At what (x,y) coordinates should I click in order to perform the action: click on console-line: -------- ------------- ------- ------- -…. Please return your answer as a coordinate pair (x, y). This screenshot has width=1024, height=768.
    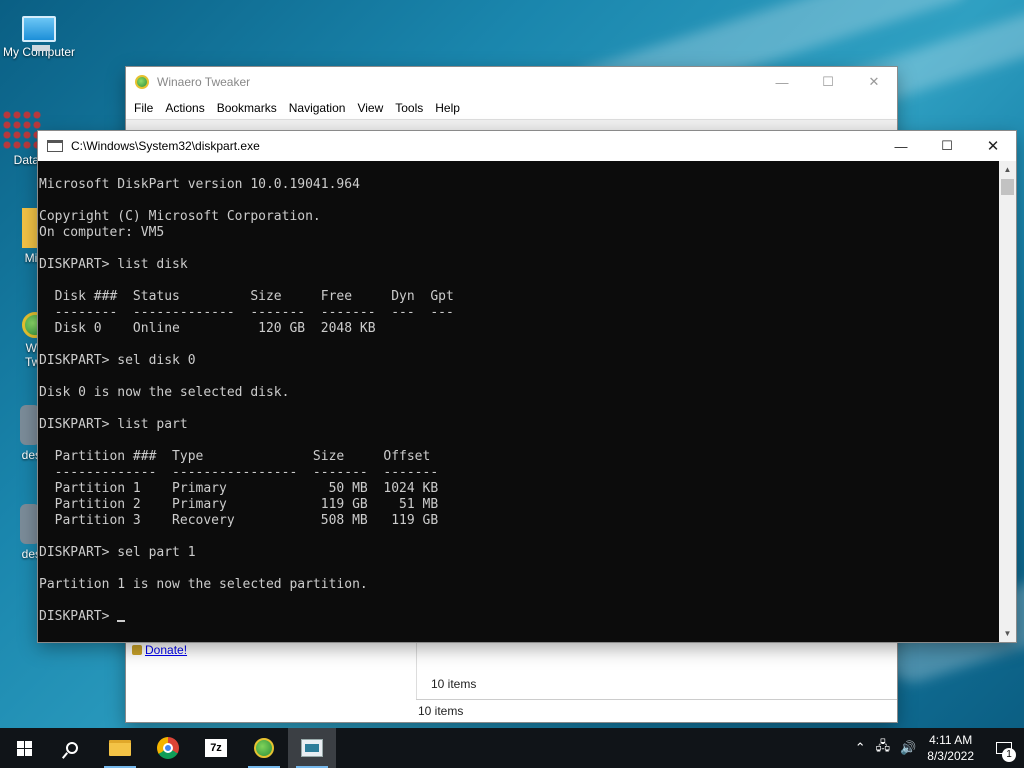
    Looking at the image, I should click on (246, 312).